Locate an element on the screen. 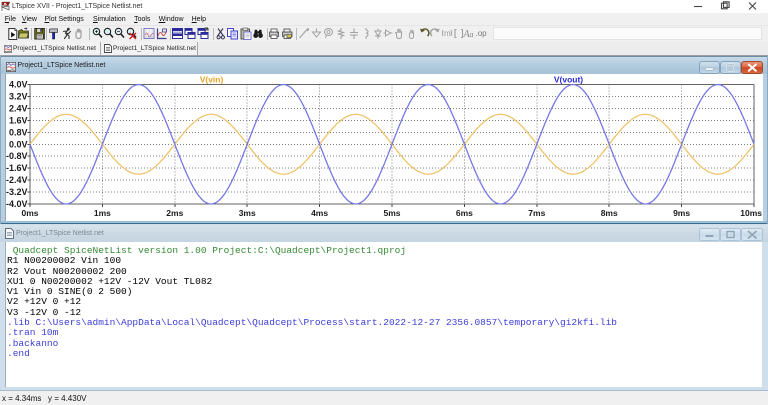 Image resolution: width=768 pixels, height=405 pixels. svg-text: 3.2V is located at coordinates (18, 96).